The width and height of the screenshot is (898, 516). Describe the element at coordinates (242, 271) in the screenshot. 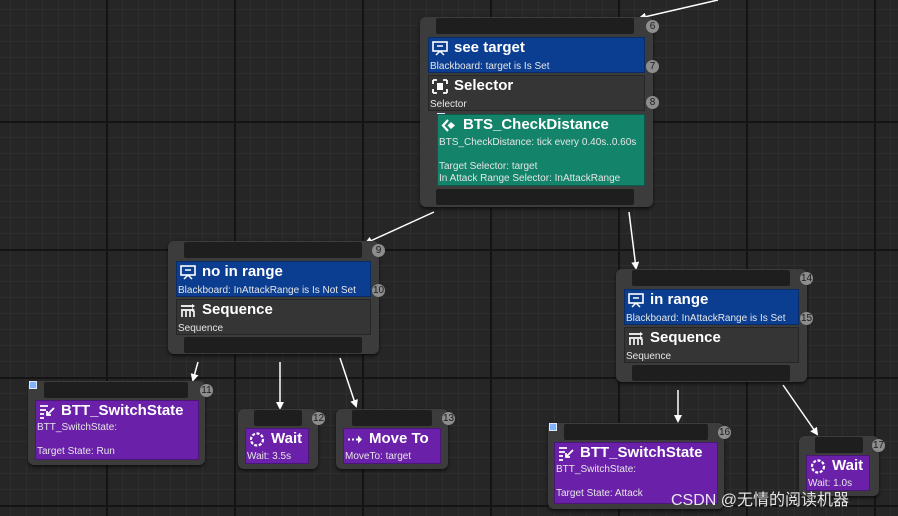

I see `decorator-title: no in range` at that location.